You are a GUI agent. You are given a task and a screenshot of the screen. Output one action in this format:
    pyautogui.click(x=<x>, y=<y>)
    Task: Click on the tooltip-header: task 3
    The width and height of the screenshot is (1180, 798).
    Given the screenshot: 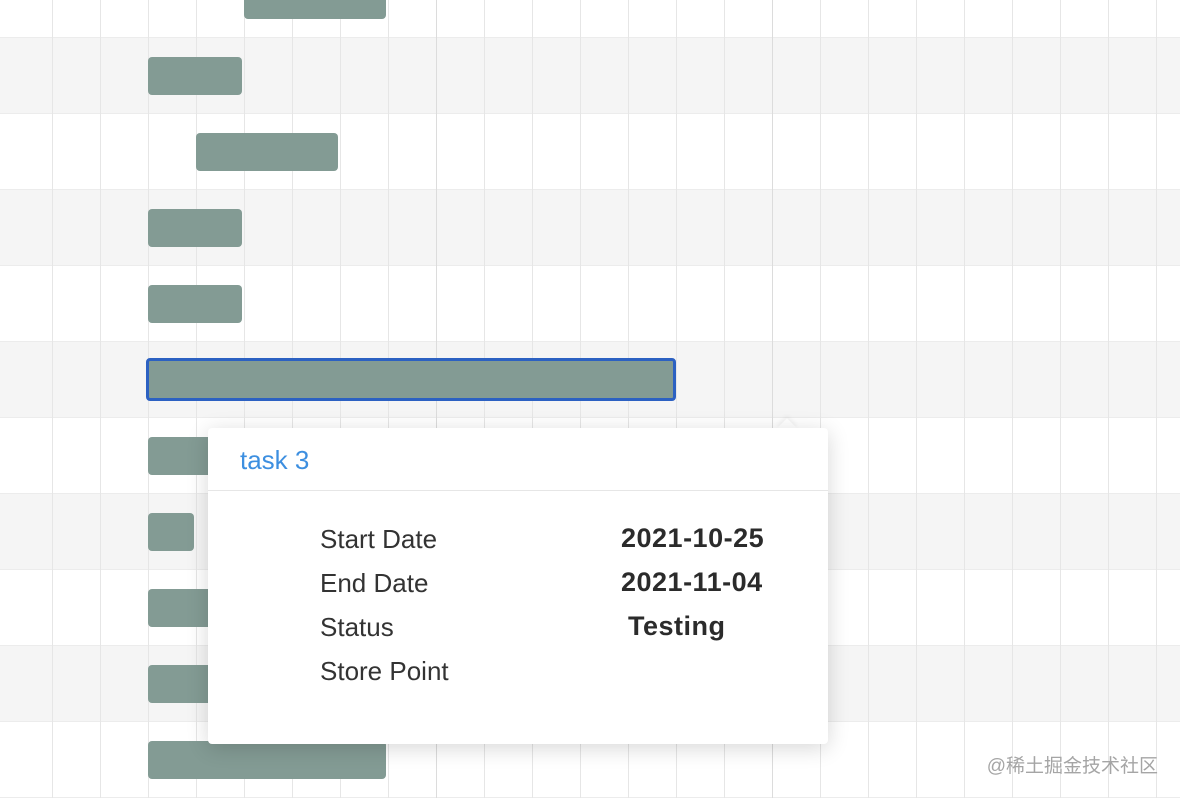 What is the action you would take?
    pyautogui.click(x=518, y=459)
    